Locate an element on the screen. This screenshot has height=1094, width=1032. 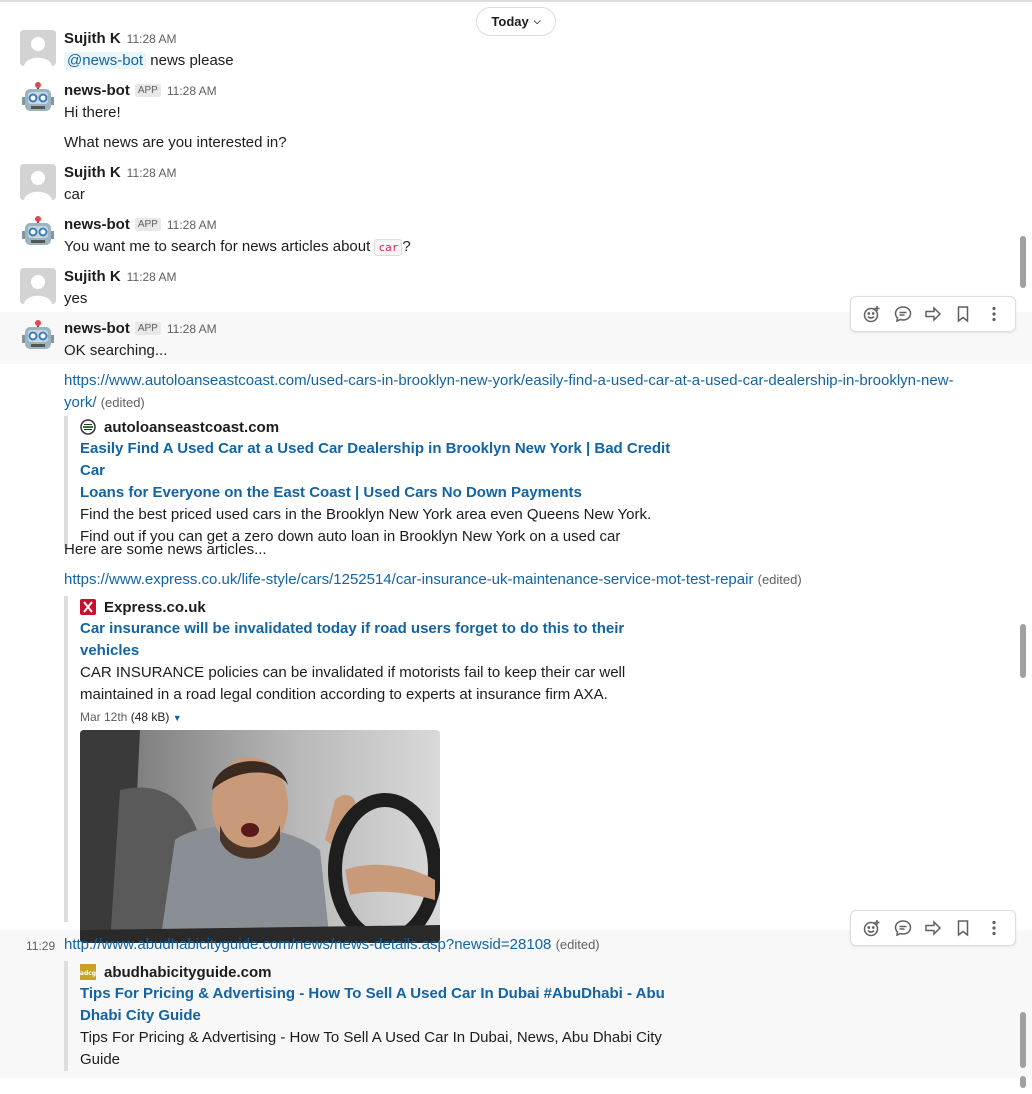
inline-code: car is located at coordinates (388, 247).